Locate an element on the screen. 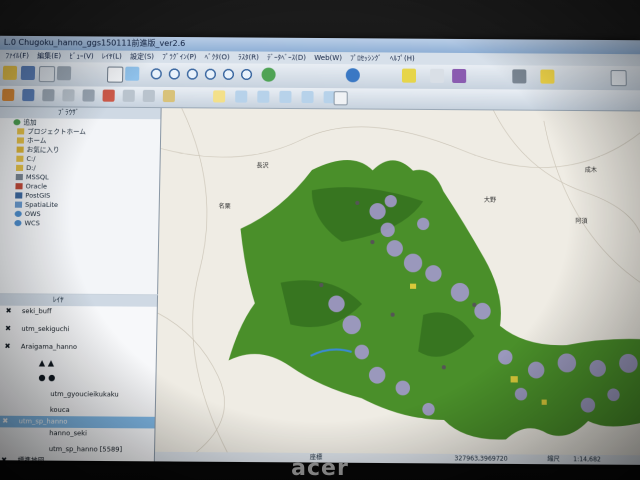  place-label: 阿須 is located at coordinates (581, 221).